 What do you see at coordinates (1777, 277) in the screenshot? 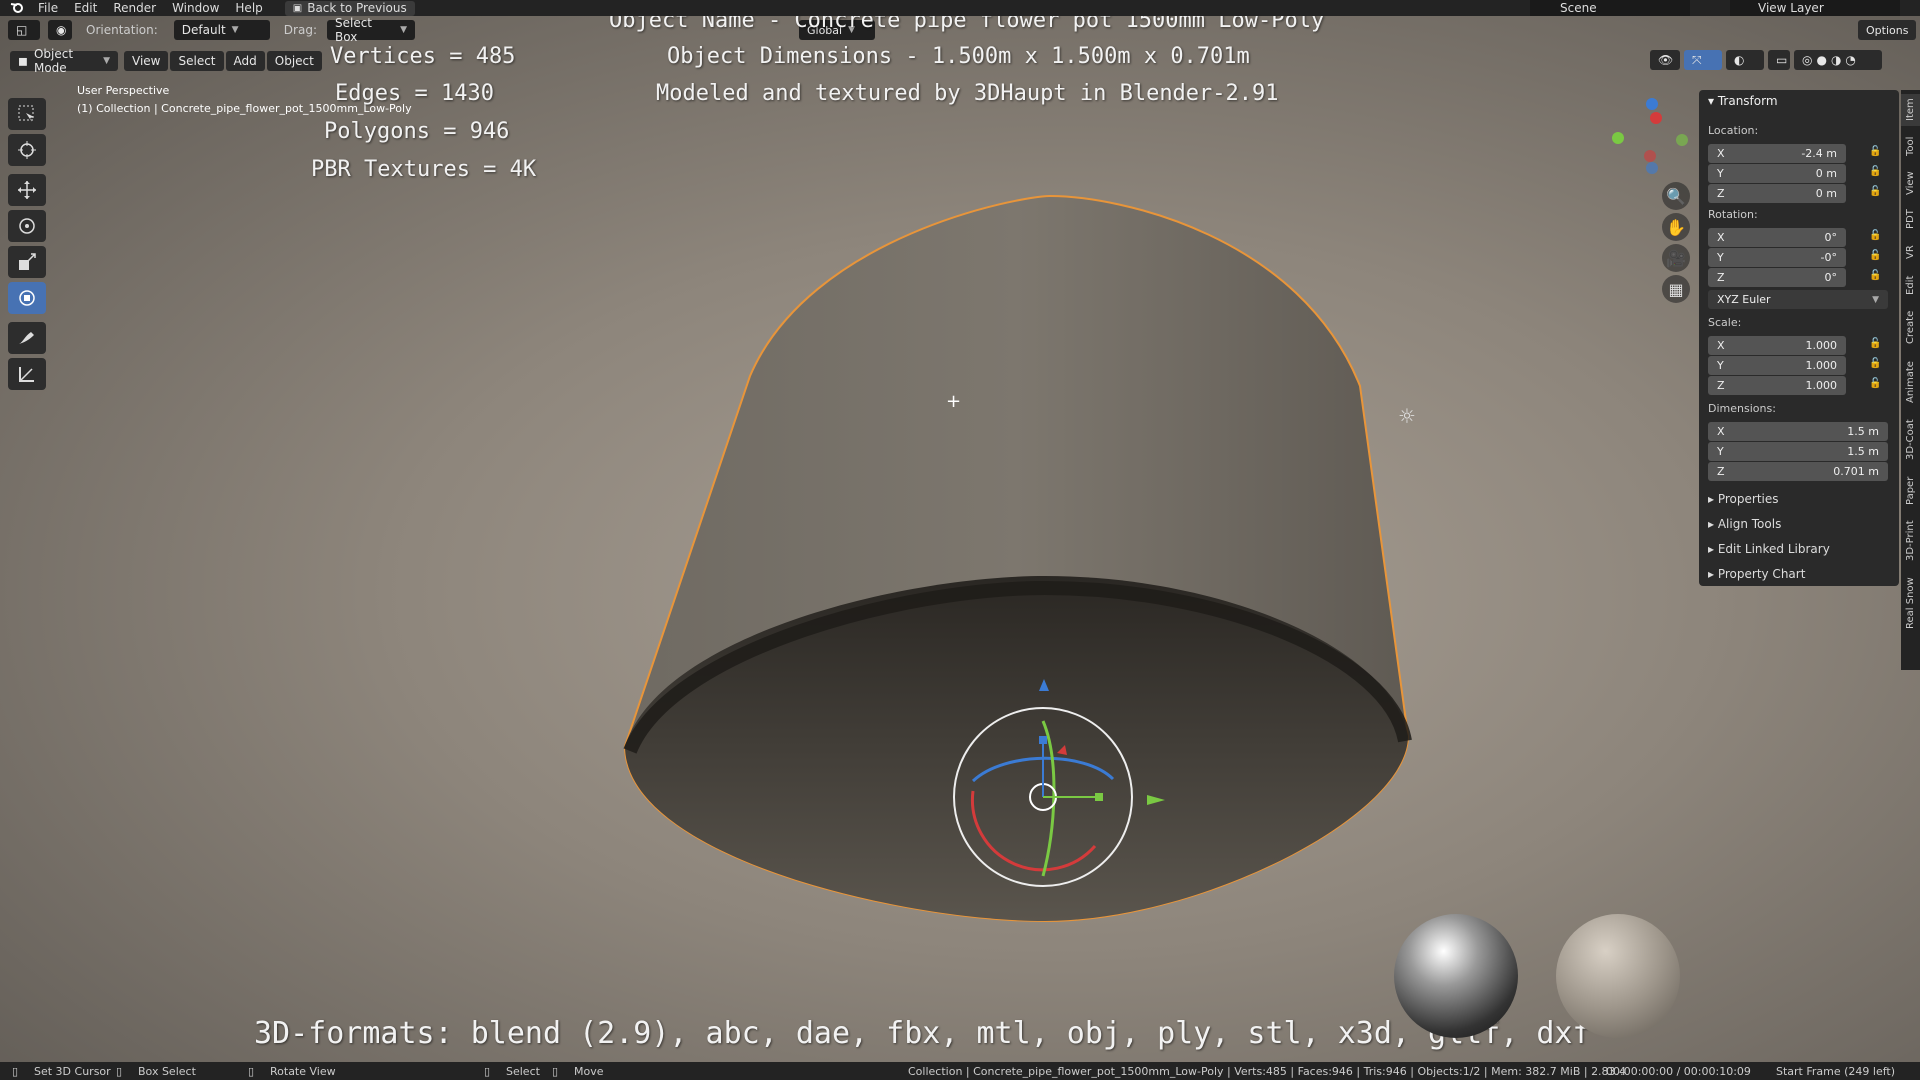
I see `rotation-z-field: Z 0°` at bounding box center [1777, 277].